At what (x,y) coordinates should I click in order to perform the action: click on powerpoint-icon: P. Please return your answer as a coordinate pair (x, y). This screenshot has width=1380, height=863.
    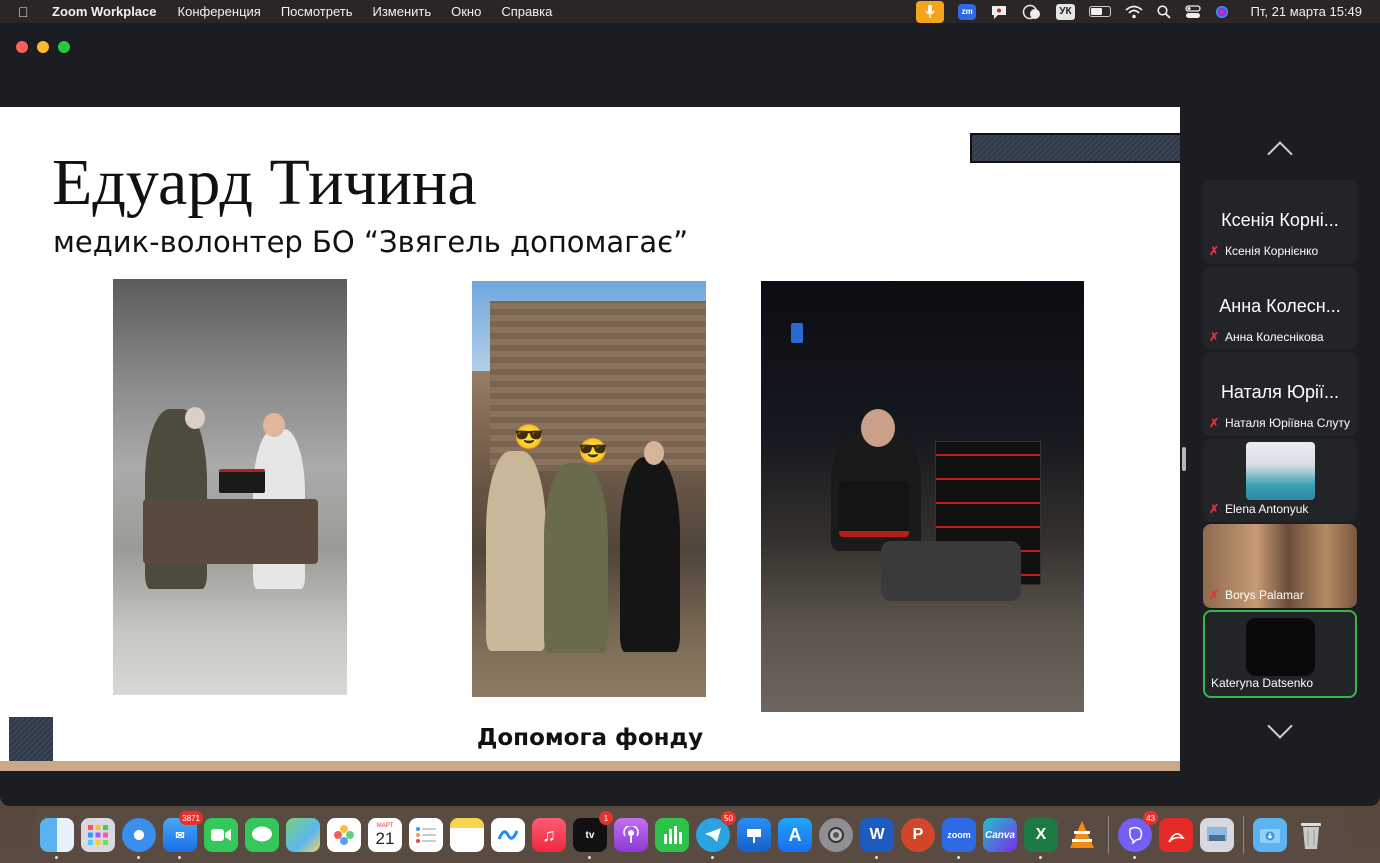
    Looking at the image, I should click on (918, 835).